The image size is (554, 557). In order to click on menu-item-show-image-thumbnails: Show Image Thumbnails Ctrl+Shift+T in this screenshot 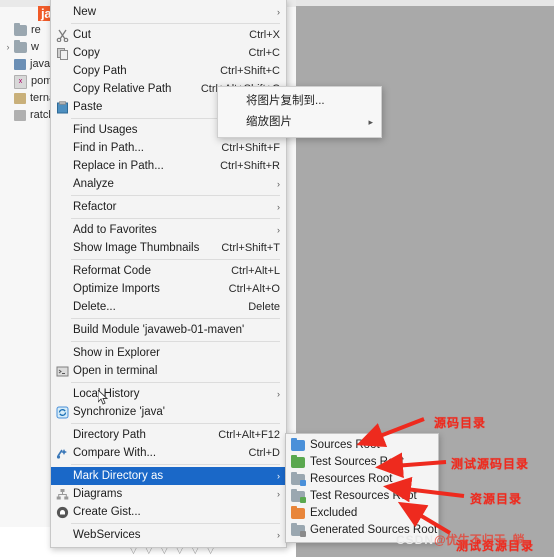, I will do `click(168, 248)`.